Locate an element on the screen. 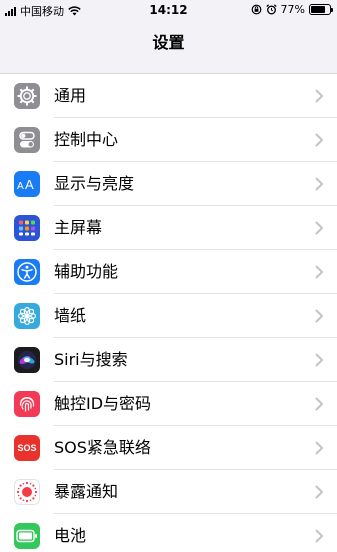 The width and height of the screenshot is (337, 552). alarm-icon is located at coordinates (271, 9).